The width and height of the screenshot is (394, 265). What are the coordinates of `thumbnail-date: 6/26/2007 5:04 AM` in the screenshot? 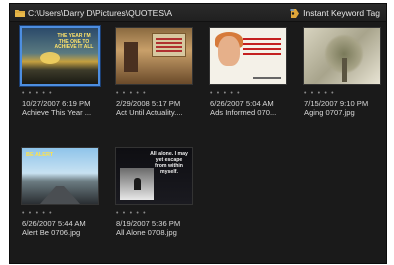 It's located at (242, 103).